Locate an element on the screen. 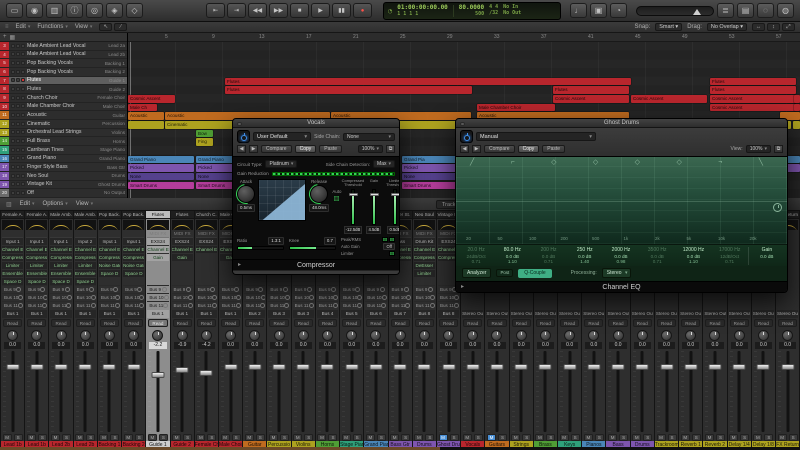  meter-slider-handle is located at coordinates (354, 195).